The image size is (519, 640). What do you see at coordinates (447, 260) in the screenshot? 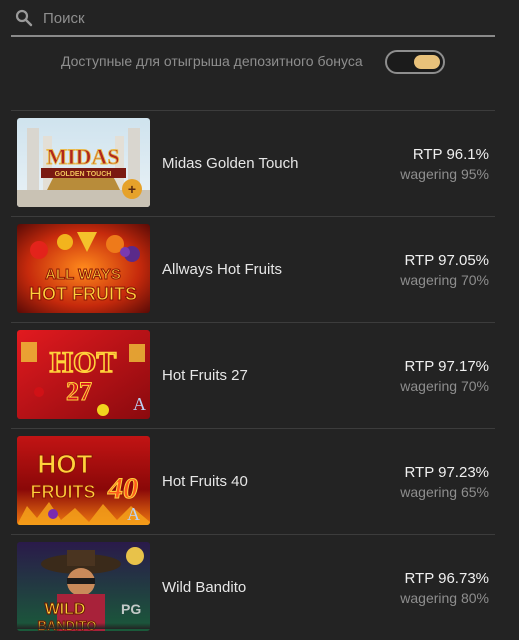
I see `game-rtp: RTP 97.05%` at bounding box center [447, 260].